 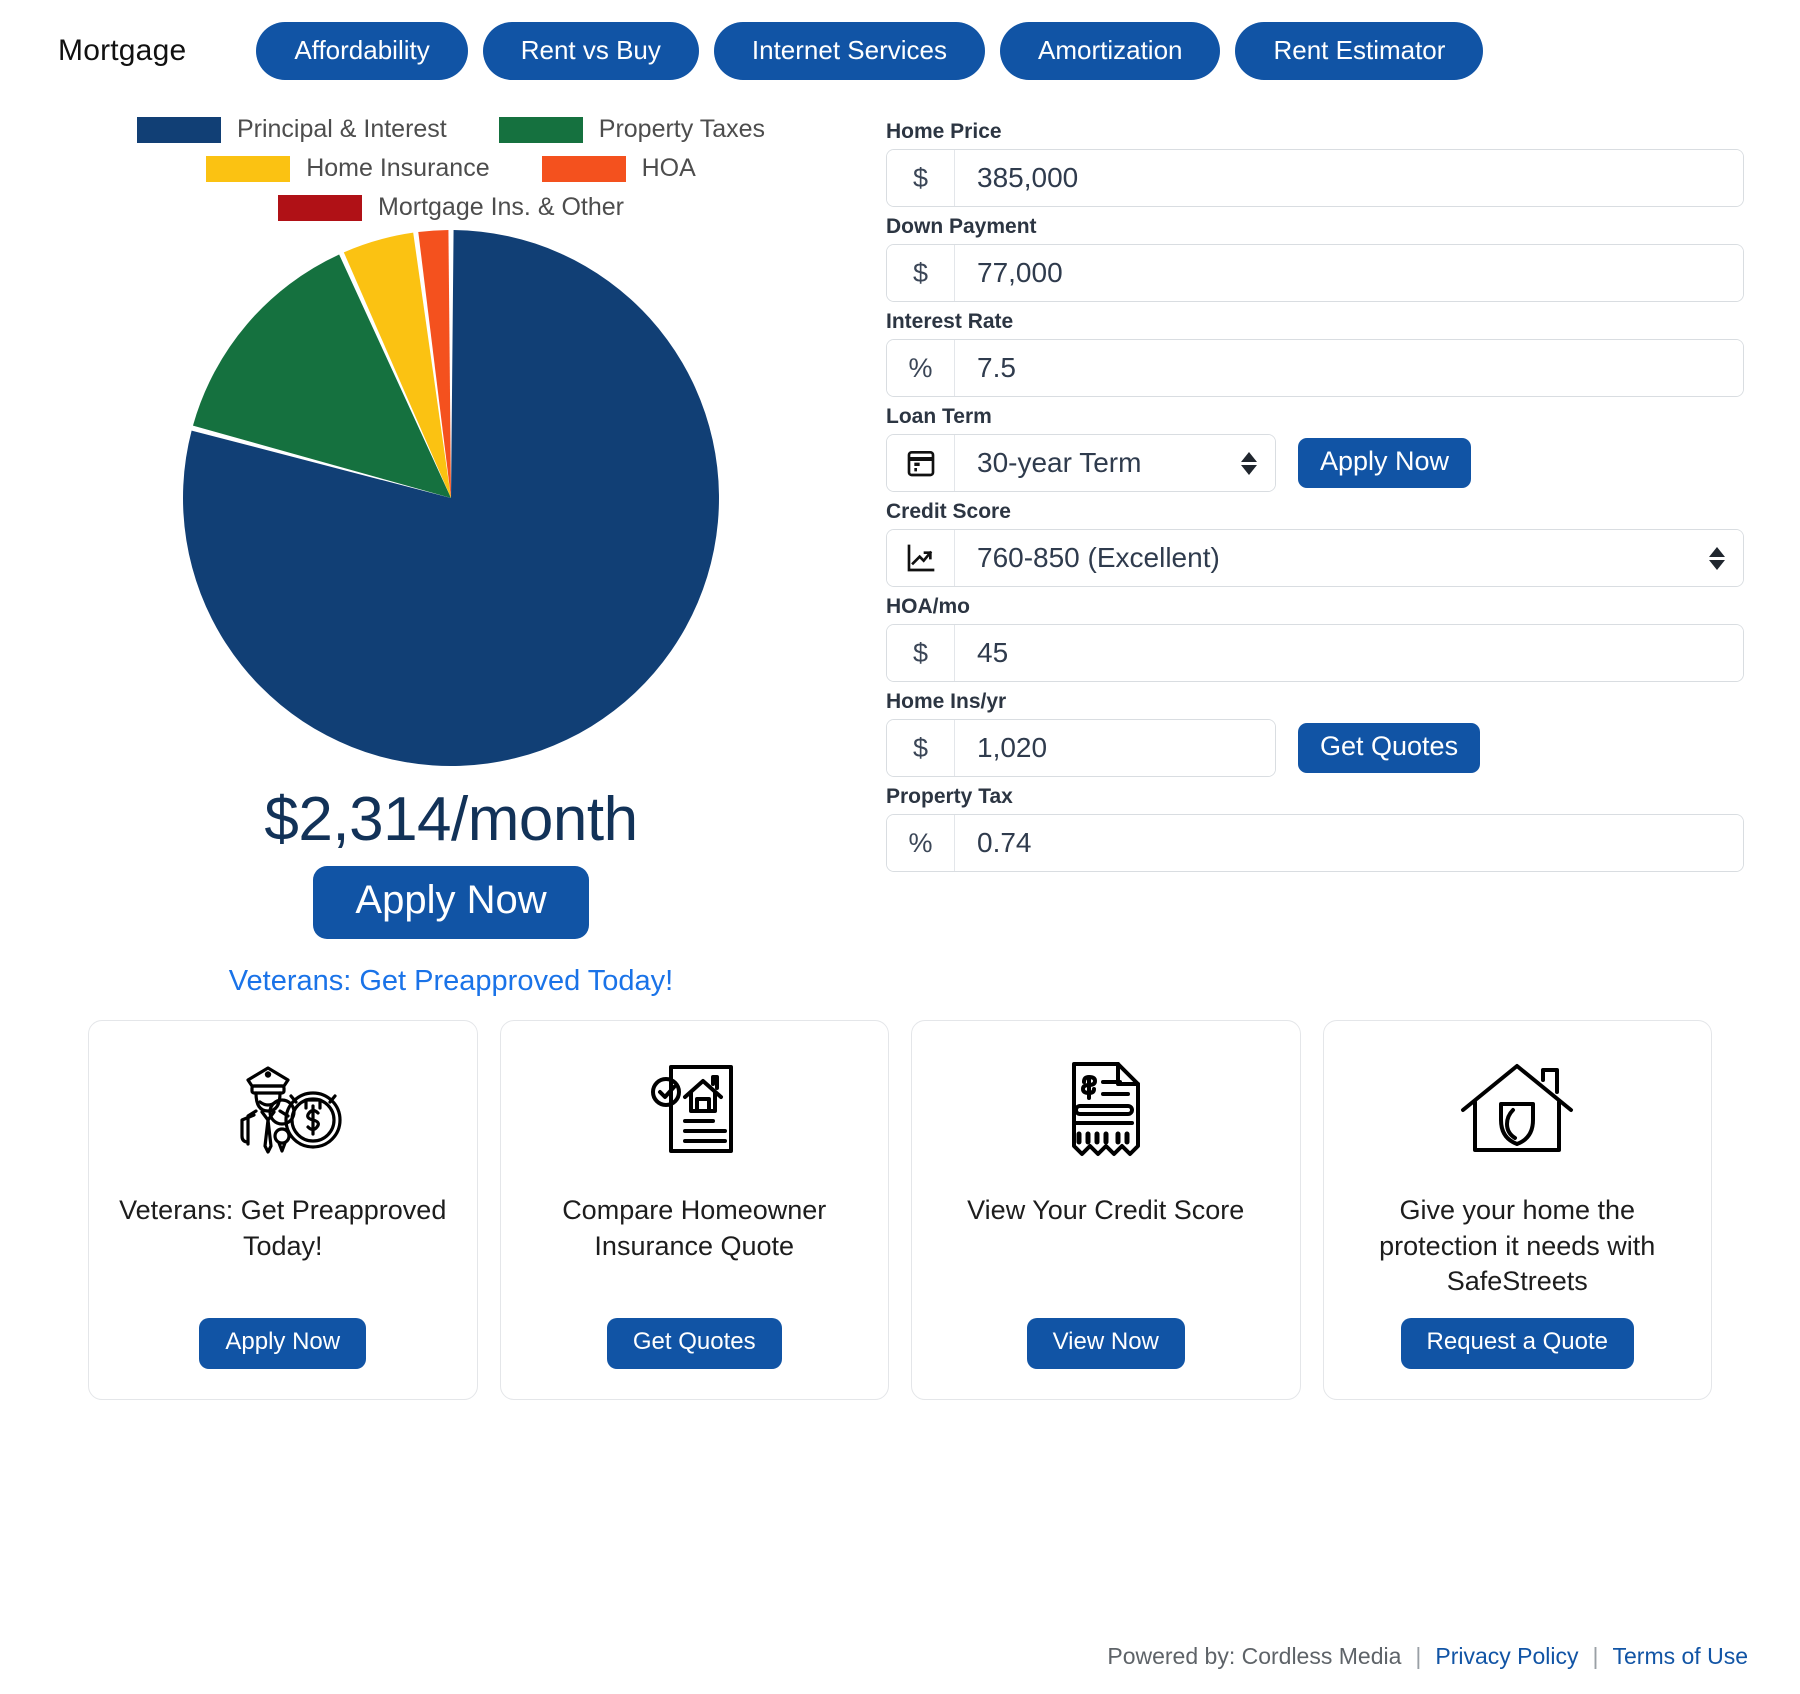 What do you see at coordinates (961, 226) in the screenshot?
I see `label-down-payment: Down Payment` at bounding box center [961, 226].